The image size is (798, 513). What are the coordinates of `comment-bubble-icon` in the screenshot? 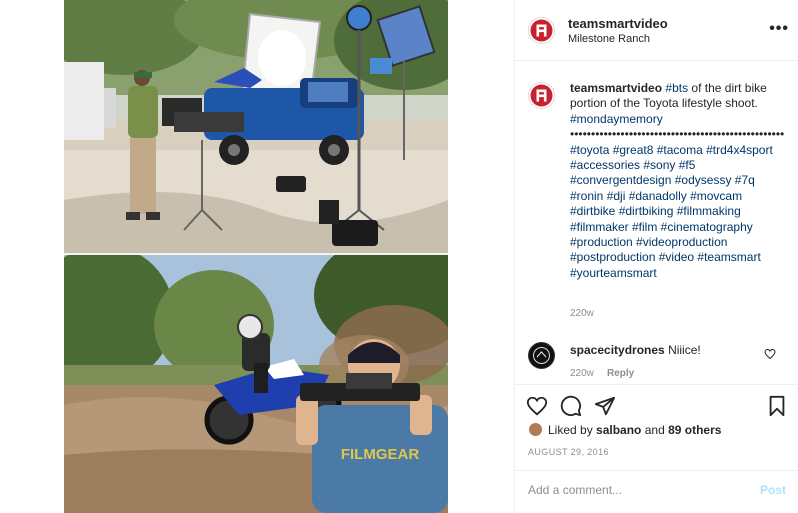 It's located at (571, 406).